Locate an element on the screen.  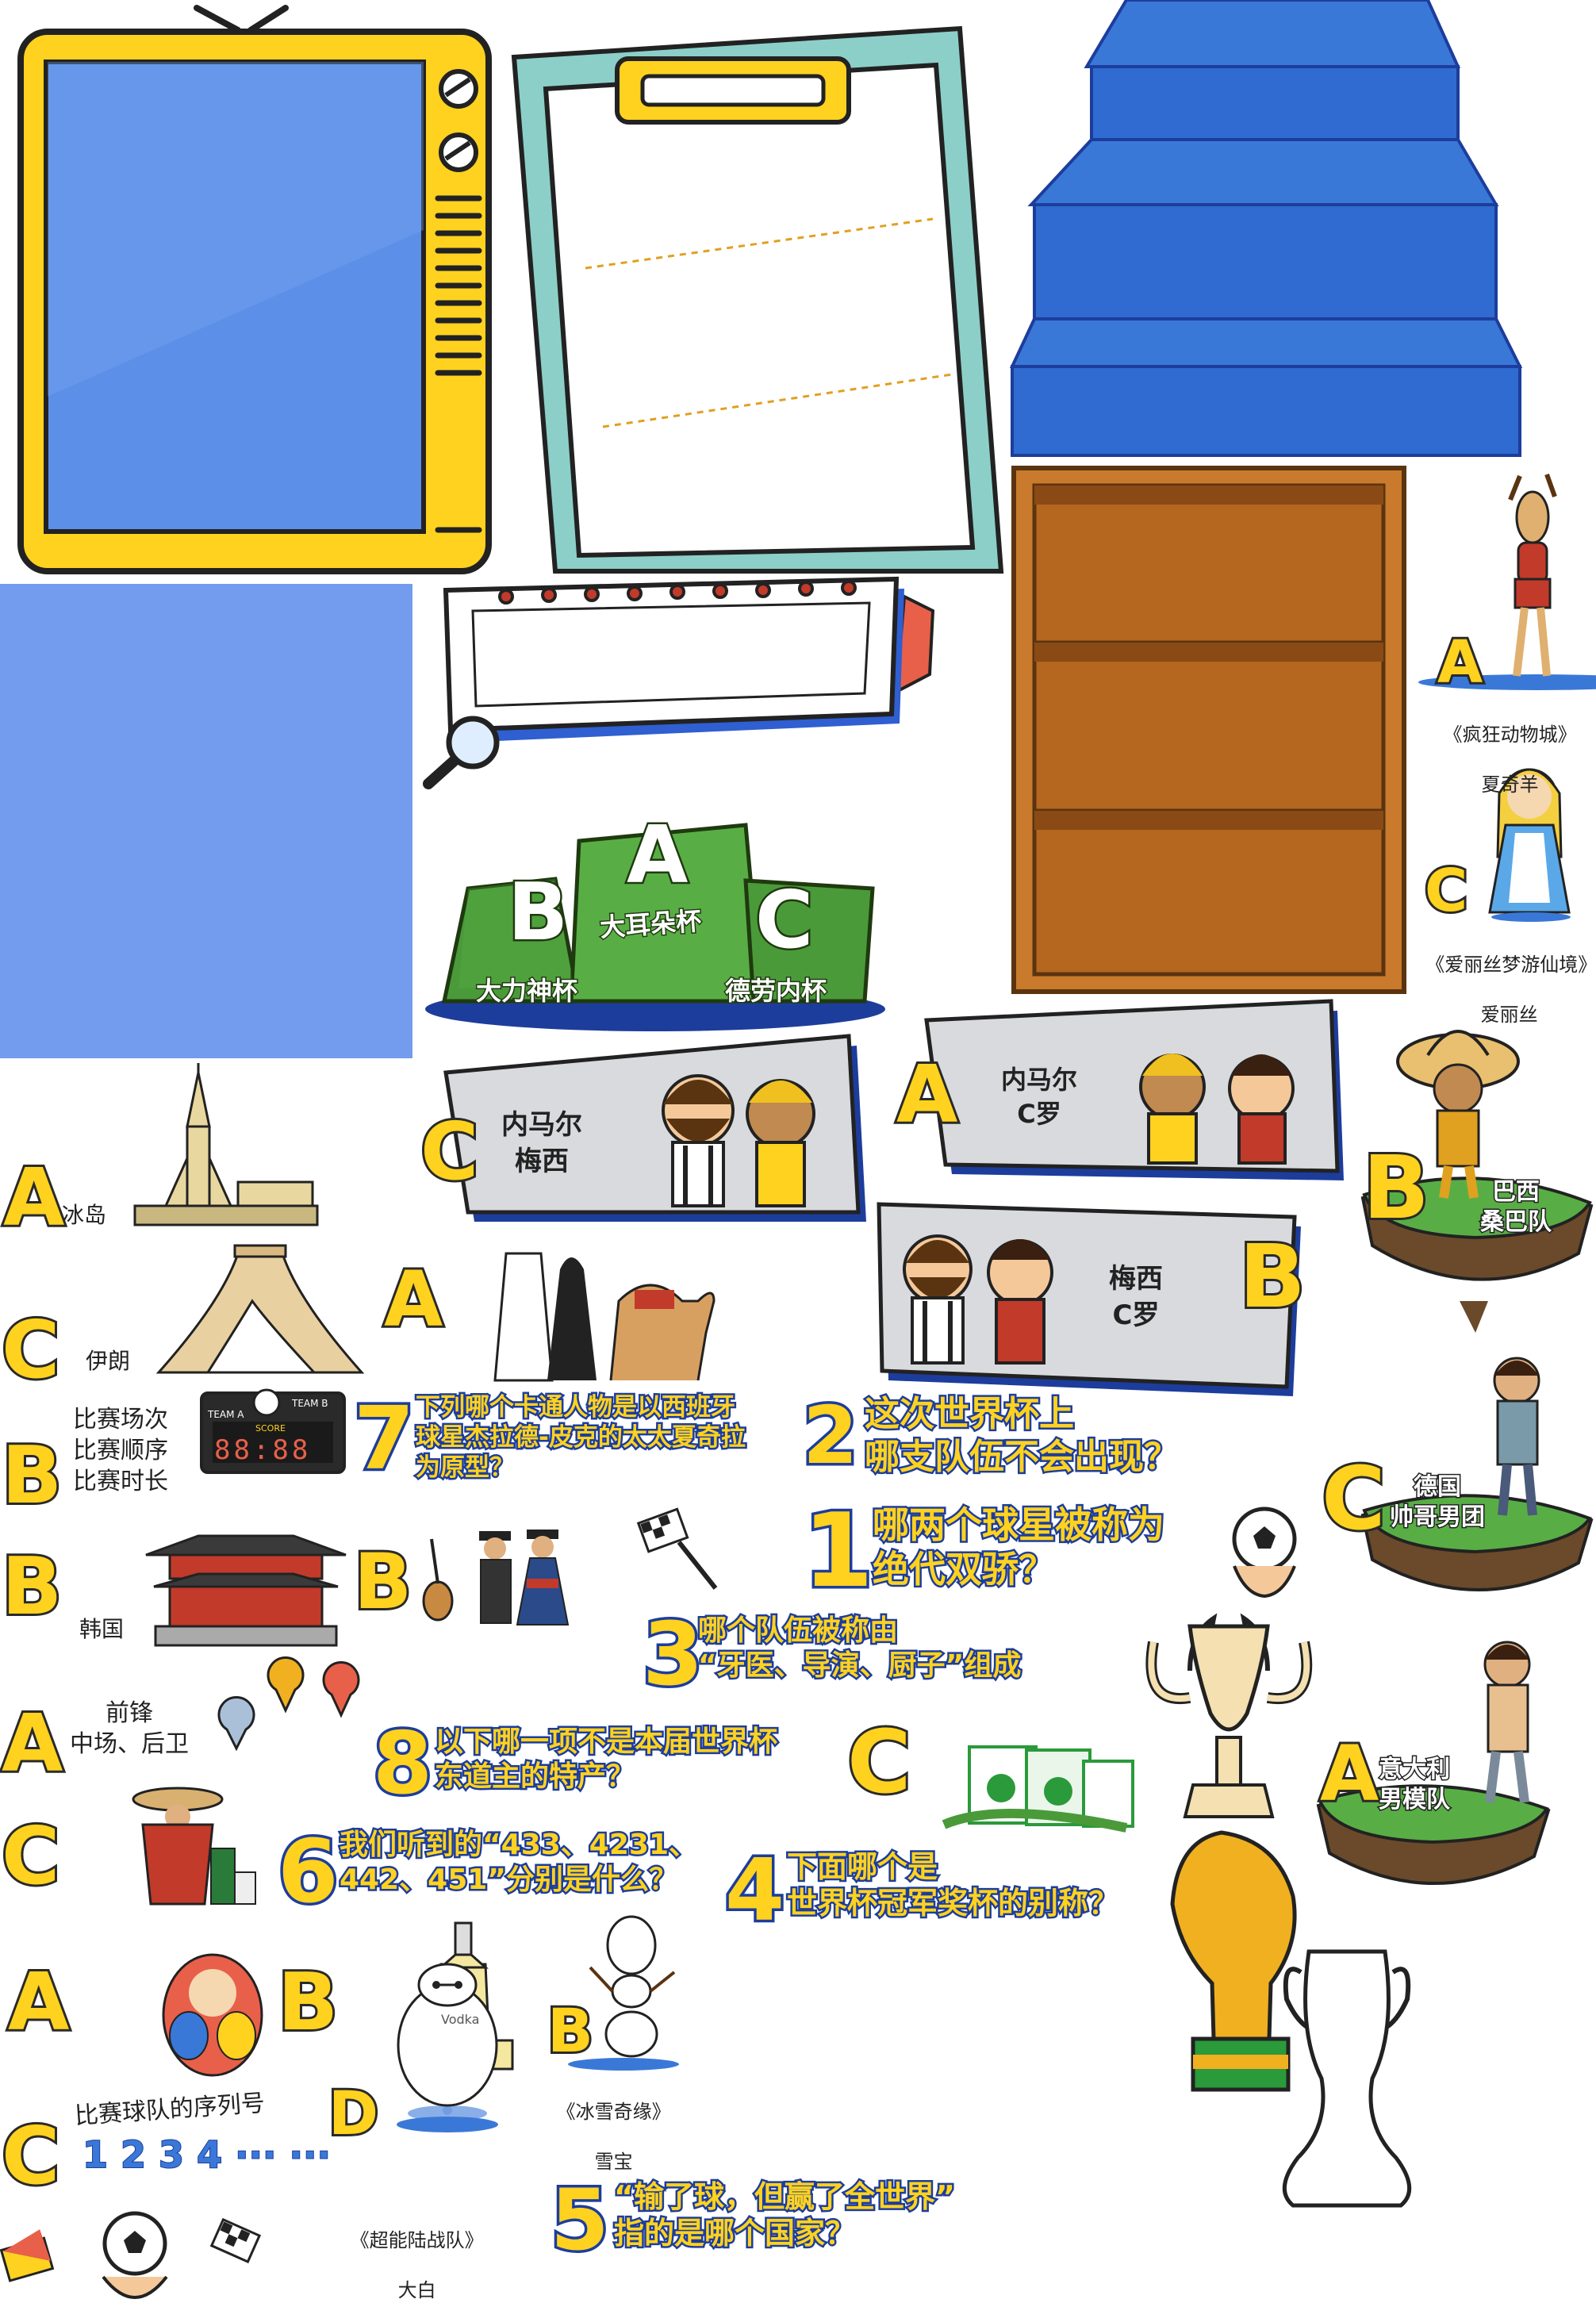
checkered-flag is located at coordinates (677, 1548).